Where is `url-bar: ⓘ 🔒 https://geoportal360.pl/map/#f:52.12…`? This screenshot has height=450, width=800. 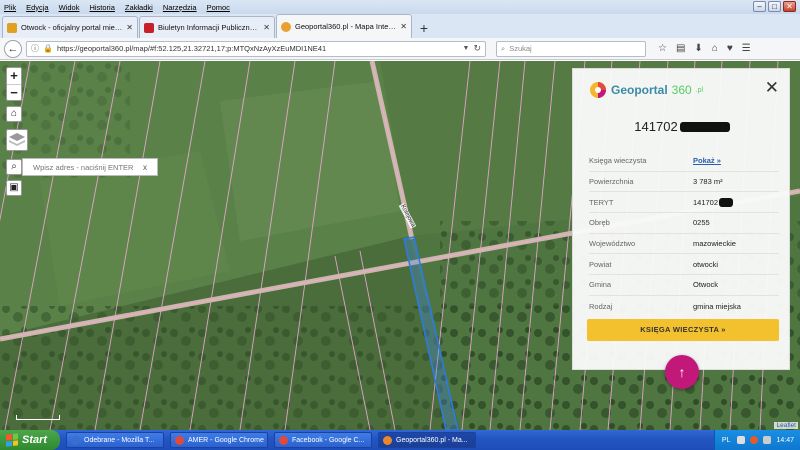 url-bar: ⓘ 🔒 https://geoportal360.pl/map/#f:52.12… is located at coordinates (256, 48).